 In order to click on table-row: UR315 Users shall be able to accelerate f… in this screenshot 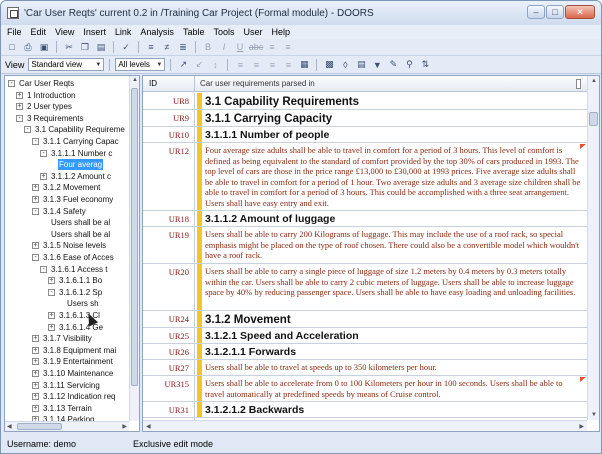, I will do `click(365, 389)`.